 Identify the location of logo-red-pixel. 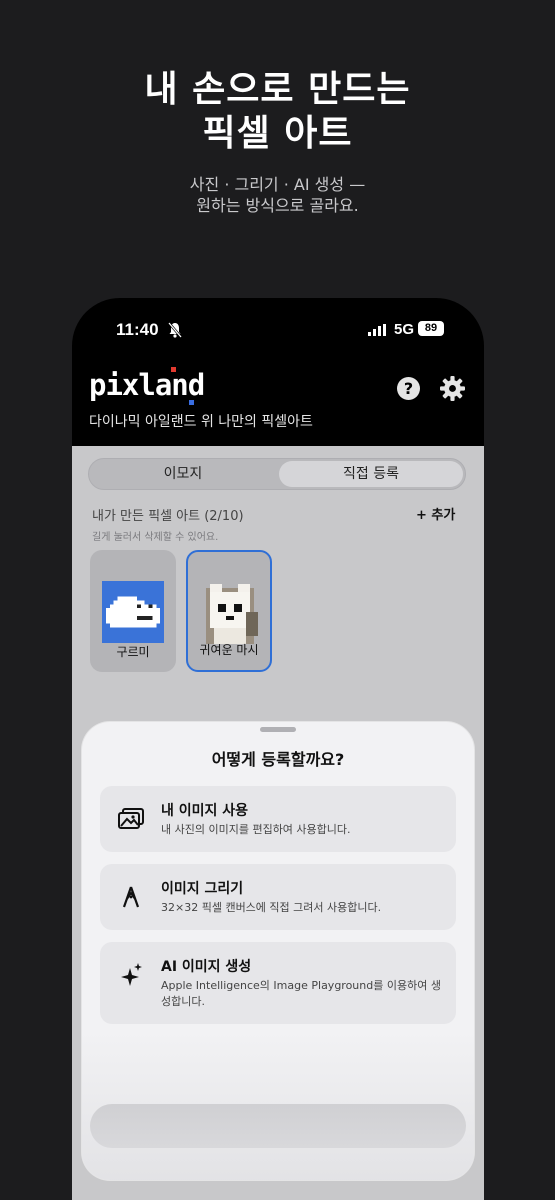
(173, 369).